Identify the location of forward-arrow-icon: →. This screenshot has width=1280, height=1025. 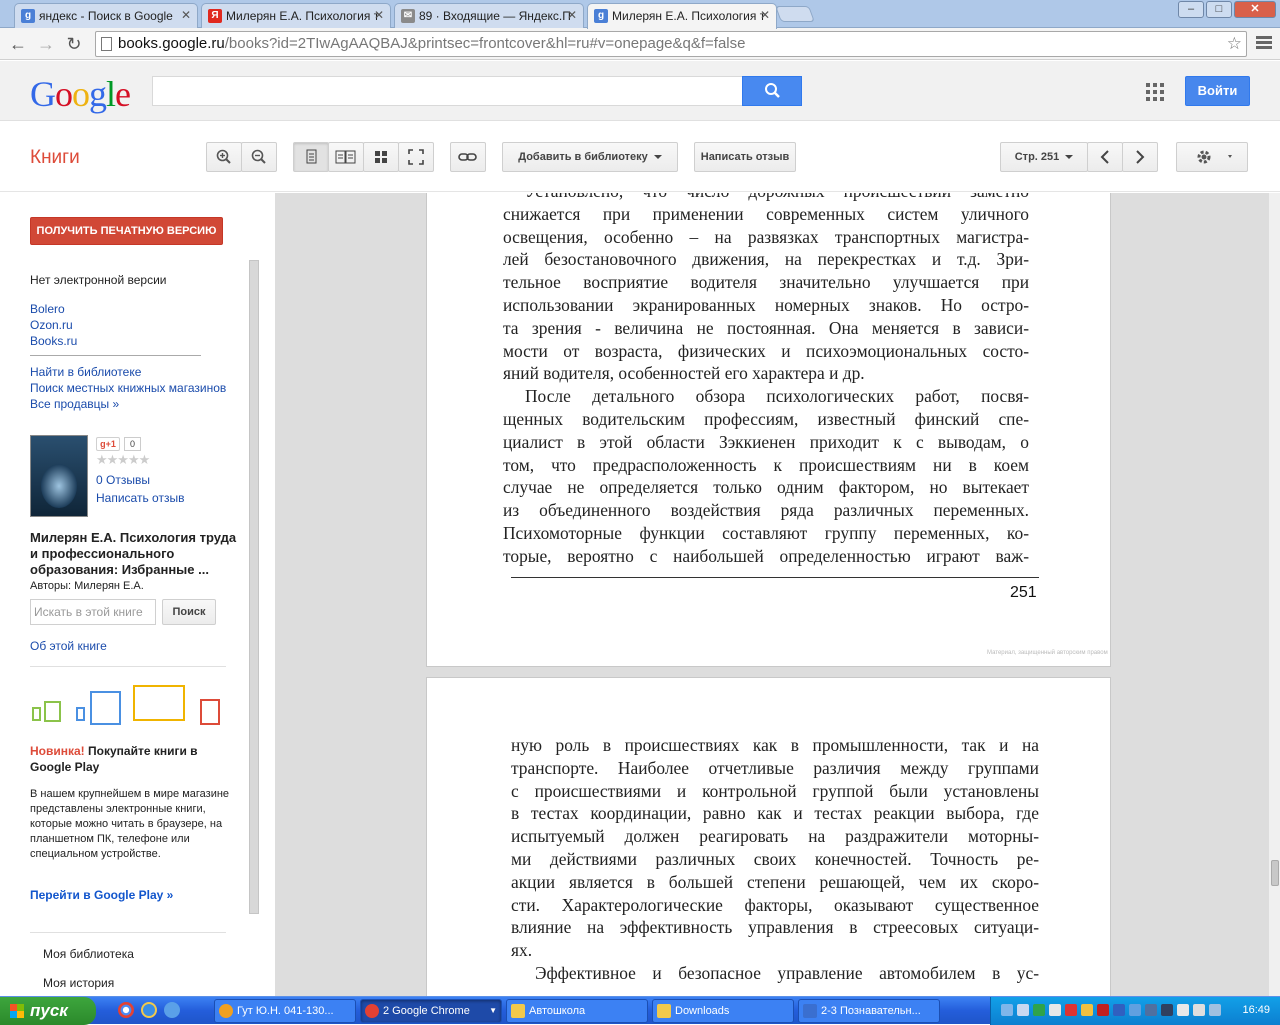
(46, 44).